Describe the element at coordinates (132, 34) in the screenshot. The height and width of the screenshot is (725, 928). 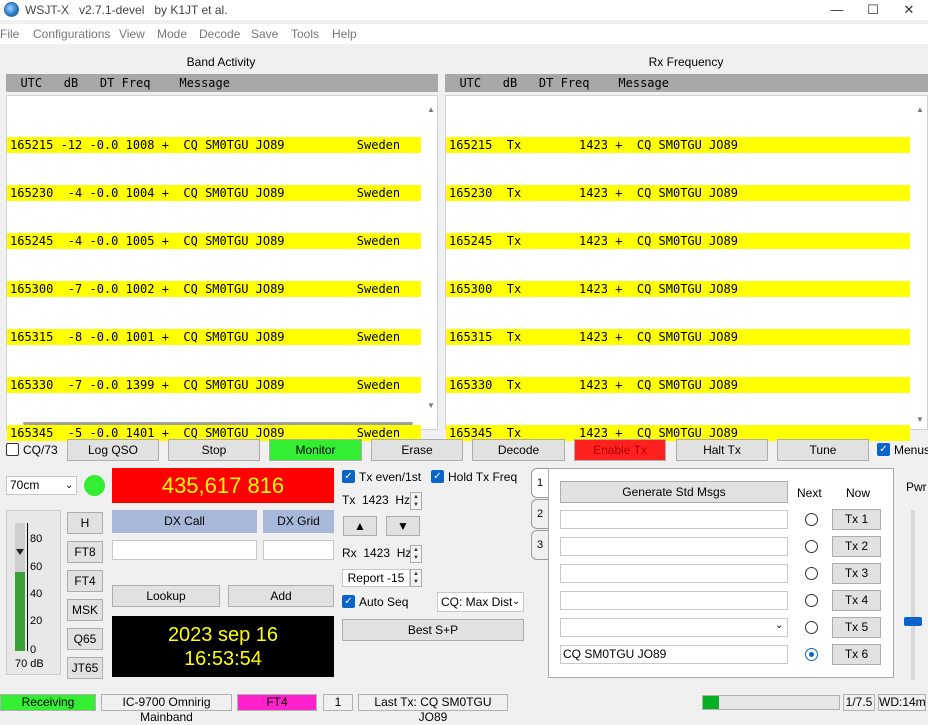
I see `menu-view: View` at that location.